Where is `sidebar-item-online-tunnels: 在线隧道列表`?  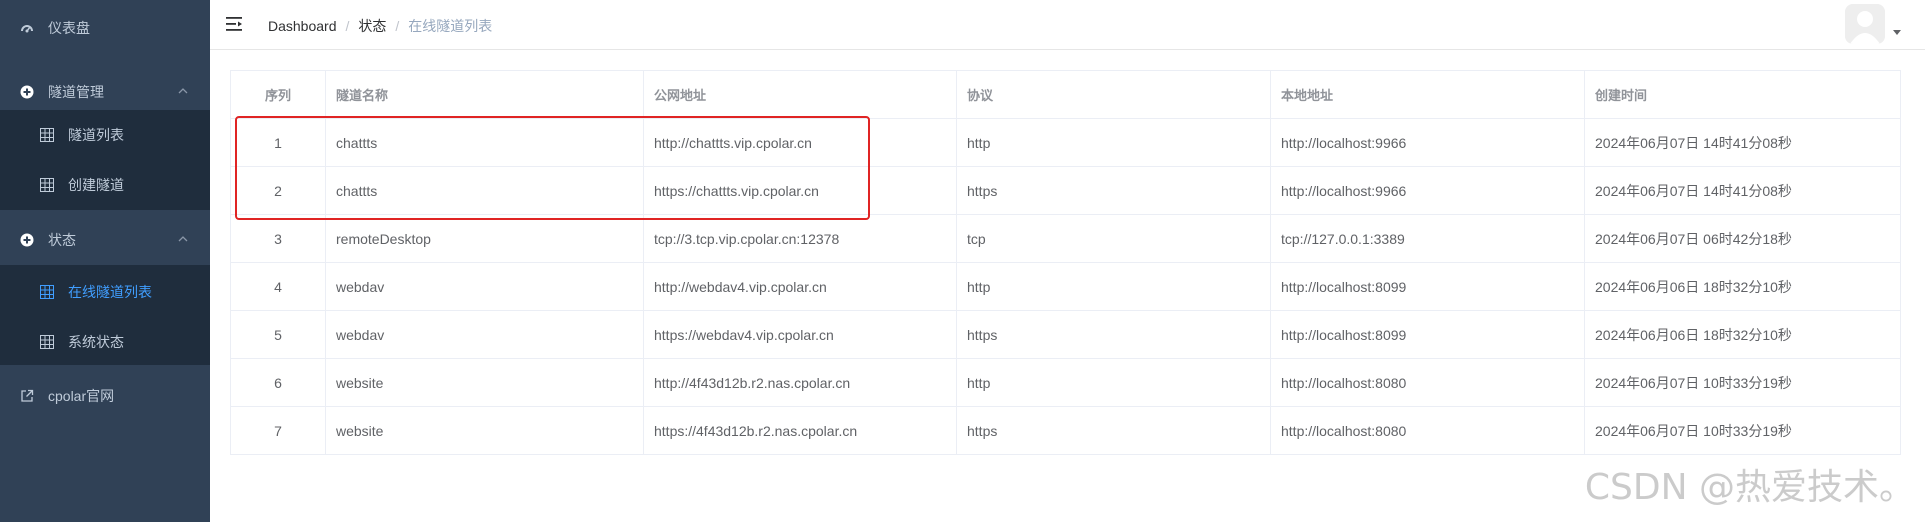
sidebar-item-online-tunnels: 在线隧道列表 is located at coordinates (105, 292).